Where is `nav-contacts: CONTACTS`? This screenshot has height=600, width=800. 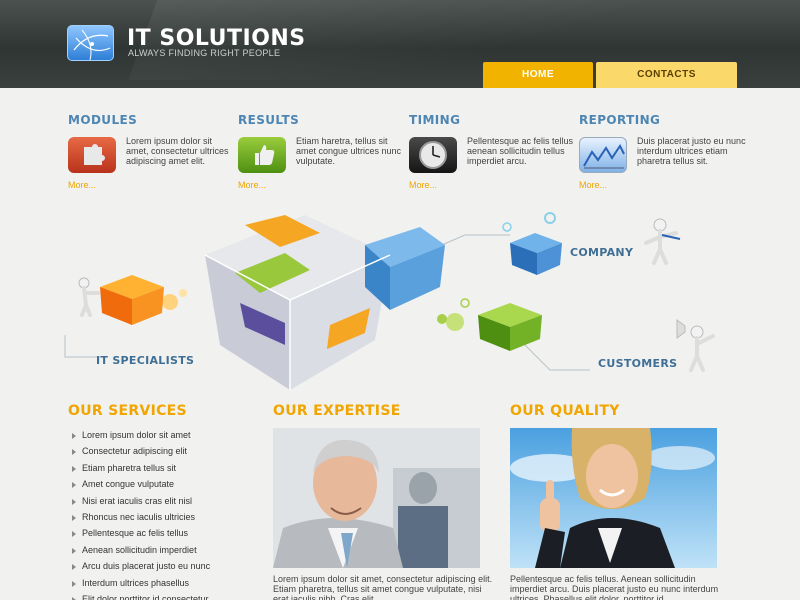 nav-contacts: CONTACTS is located at coordinates (666, 75).